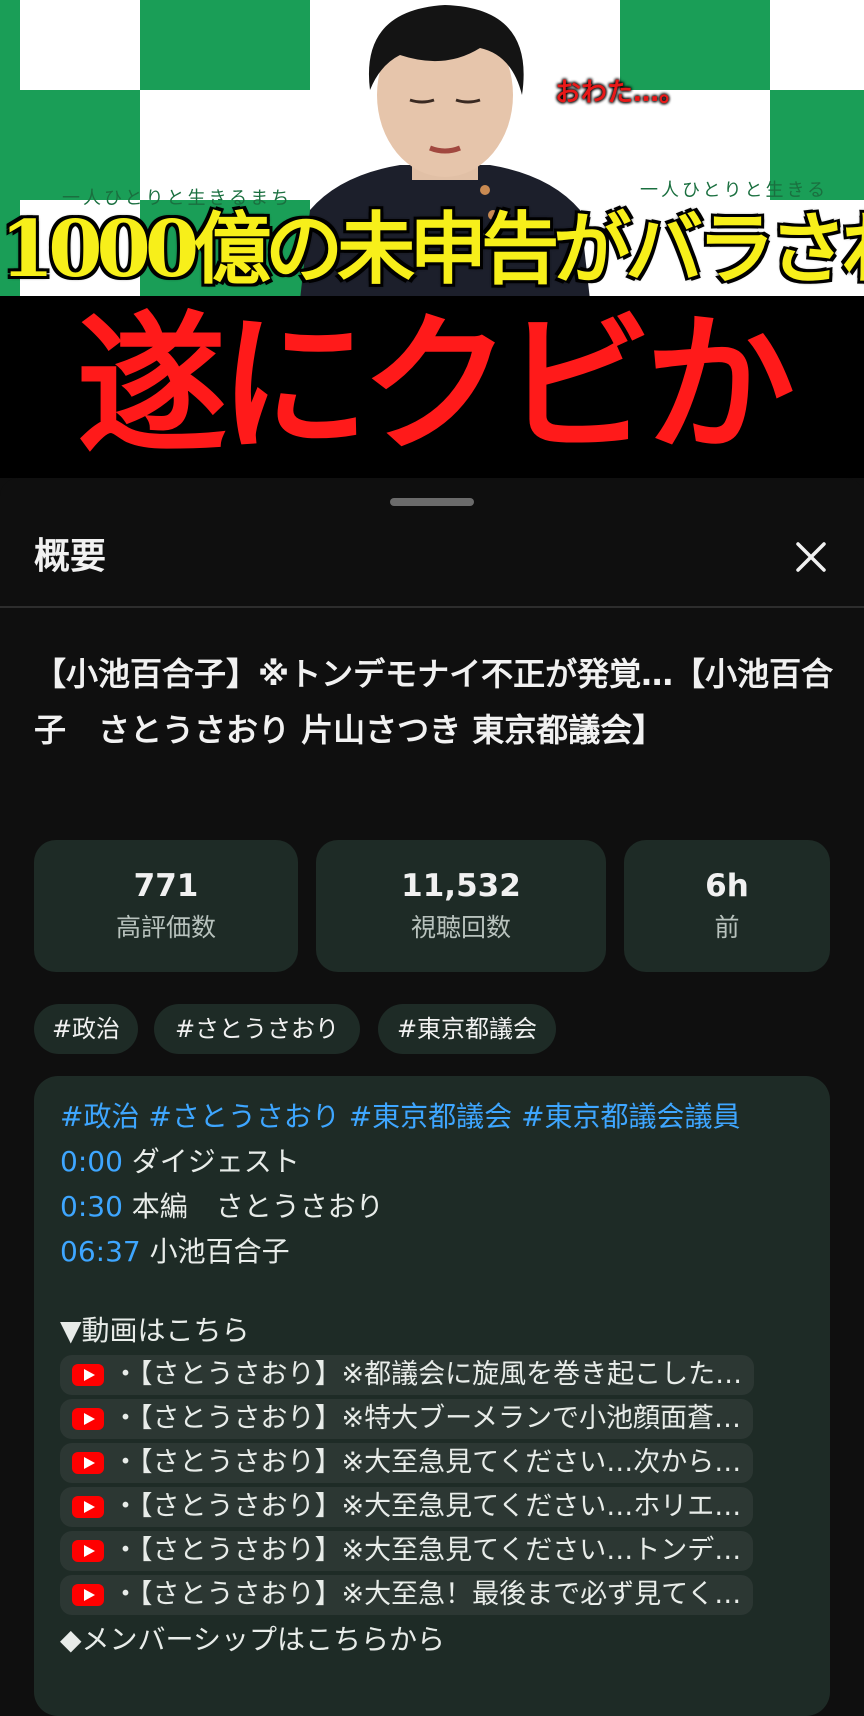 This screenshot has height=1716, width=864. I want to click on views-label: 視聴回数, so click(460, 927).